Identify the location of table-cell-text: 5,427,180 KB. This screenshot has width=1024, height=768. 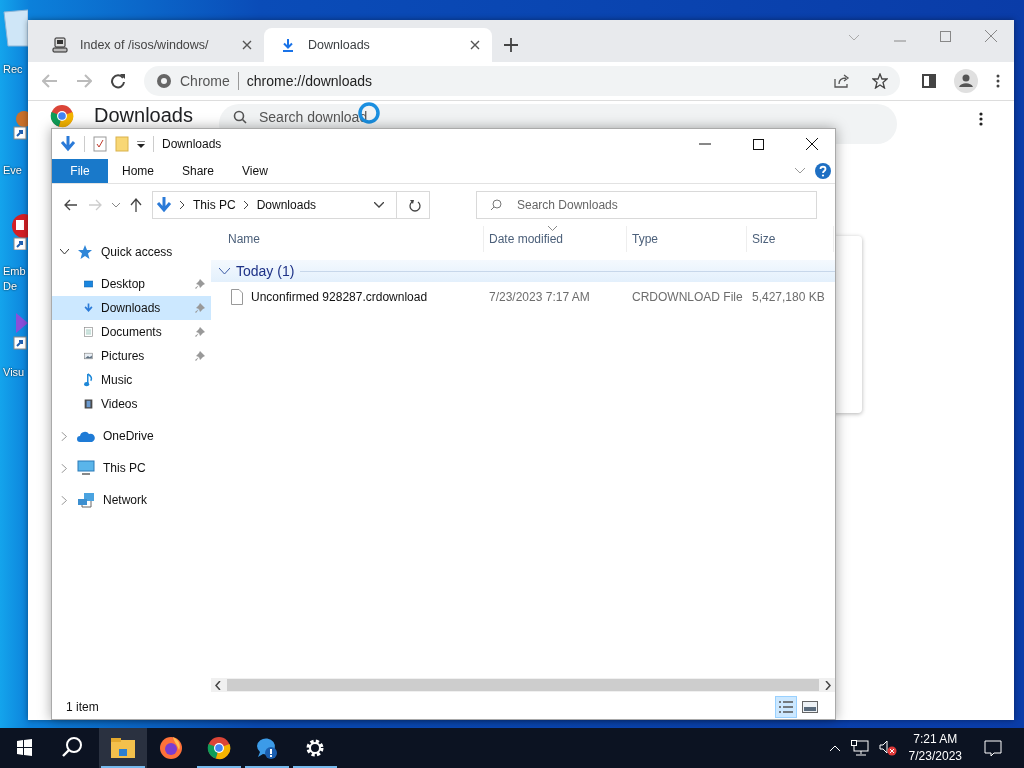
(788, 297).